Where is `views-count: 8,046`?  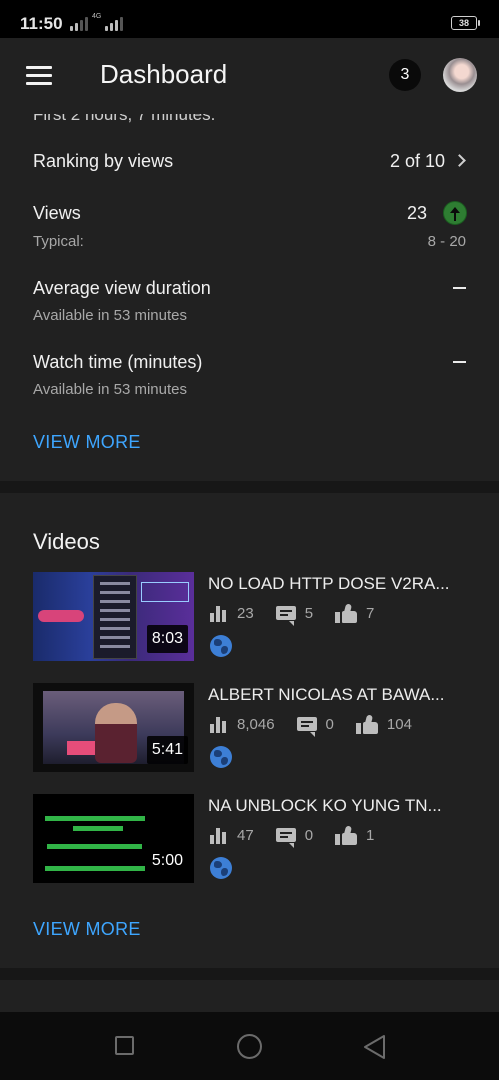
views-count: 8,046 is located at coordinates (256, 724).